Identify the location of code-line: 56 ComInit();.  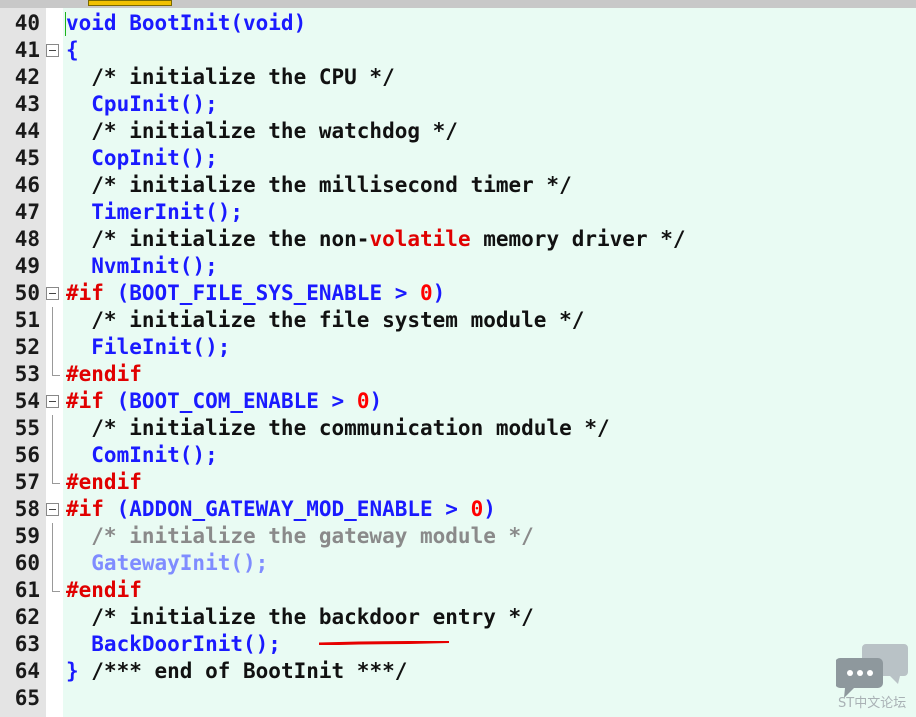
(458, 455).